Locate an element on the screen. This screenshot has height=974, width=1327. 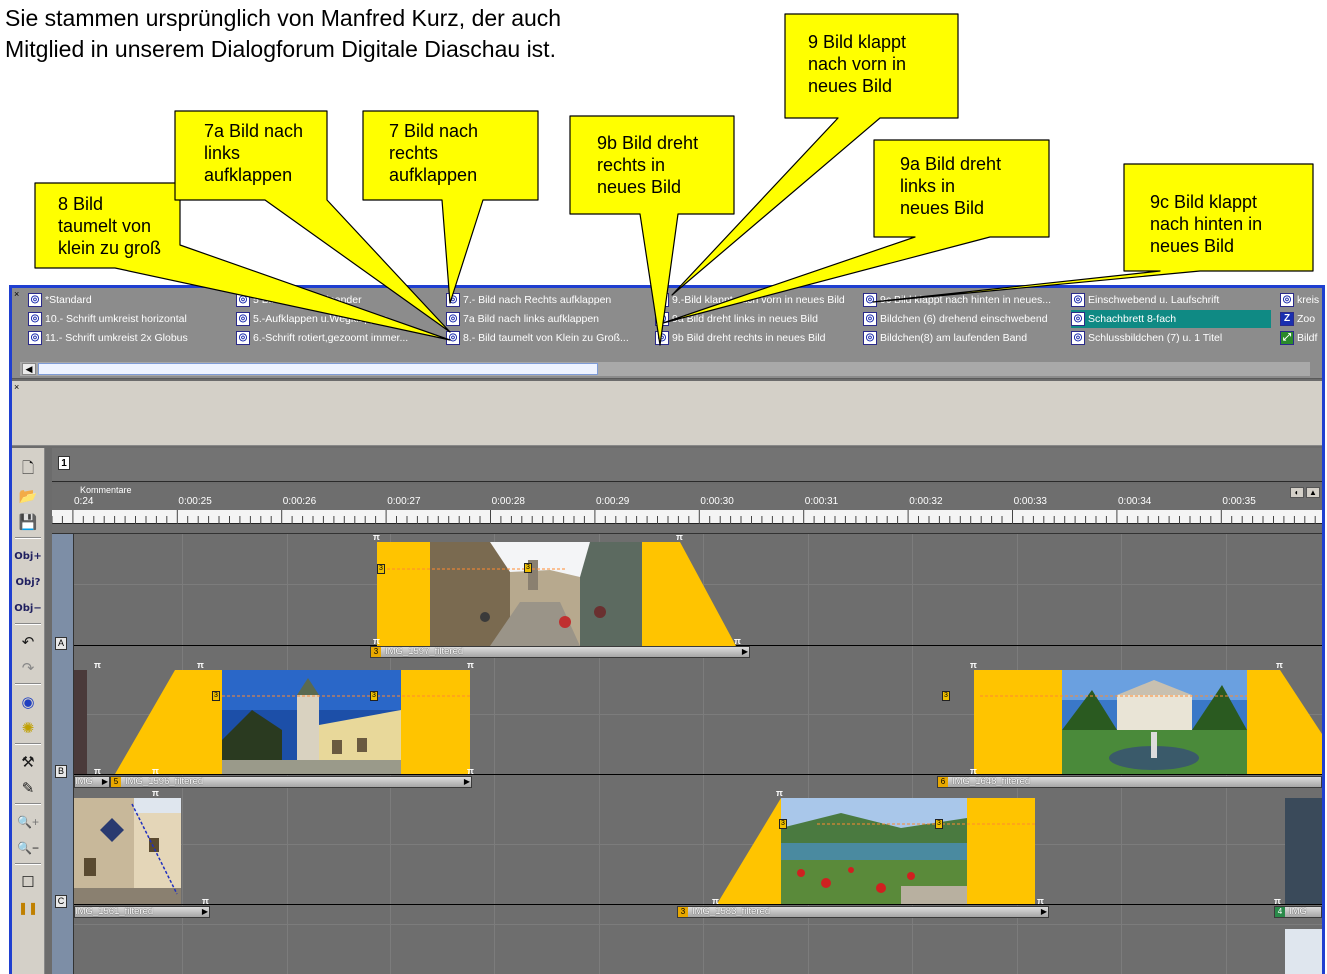
effect-item-zoom: Z Zoo is located at coordinates (1301, 319).